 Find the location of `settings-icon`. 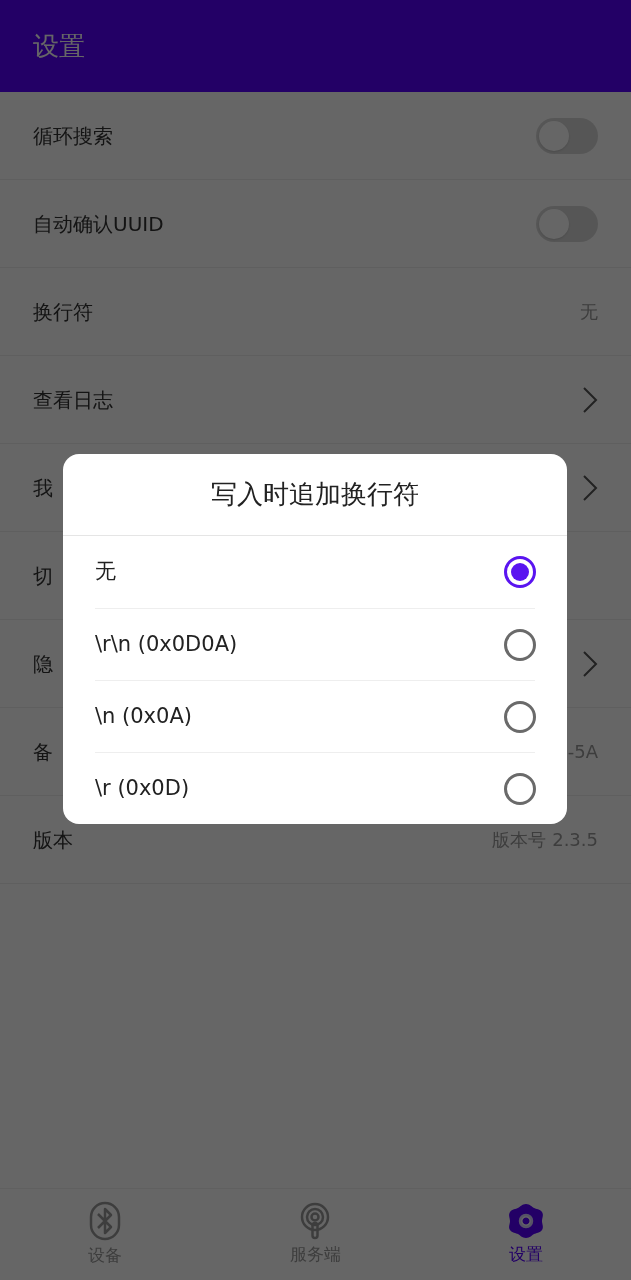

settings-icon is located at coordinates (525, 1220).